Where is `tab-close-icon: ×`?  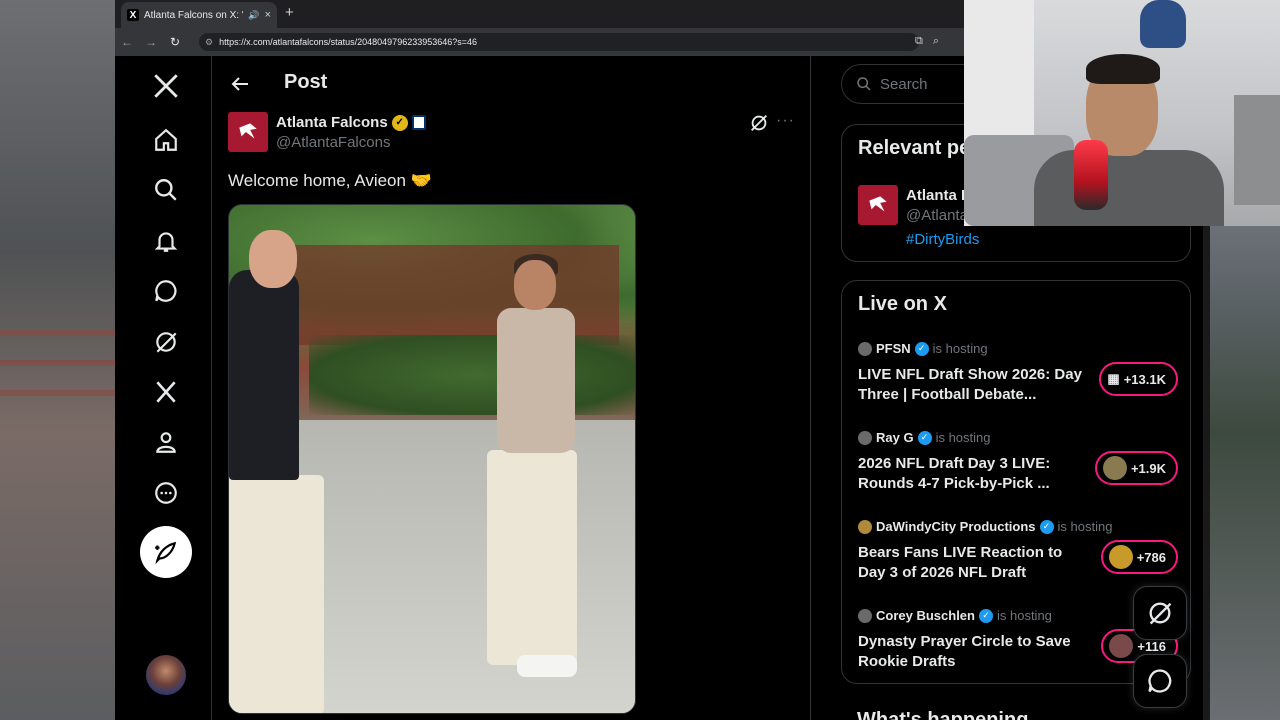
tab-close-icon: × is located at coordinates (268, 15).